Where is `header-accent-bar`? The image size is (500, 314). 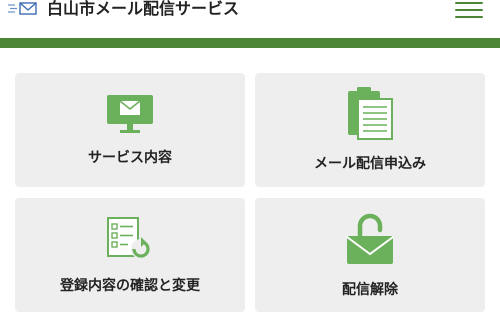
header-accent-bar is located at coordinates (250, 43).